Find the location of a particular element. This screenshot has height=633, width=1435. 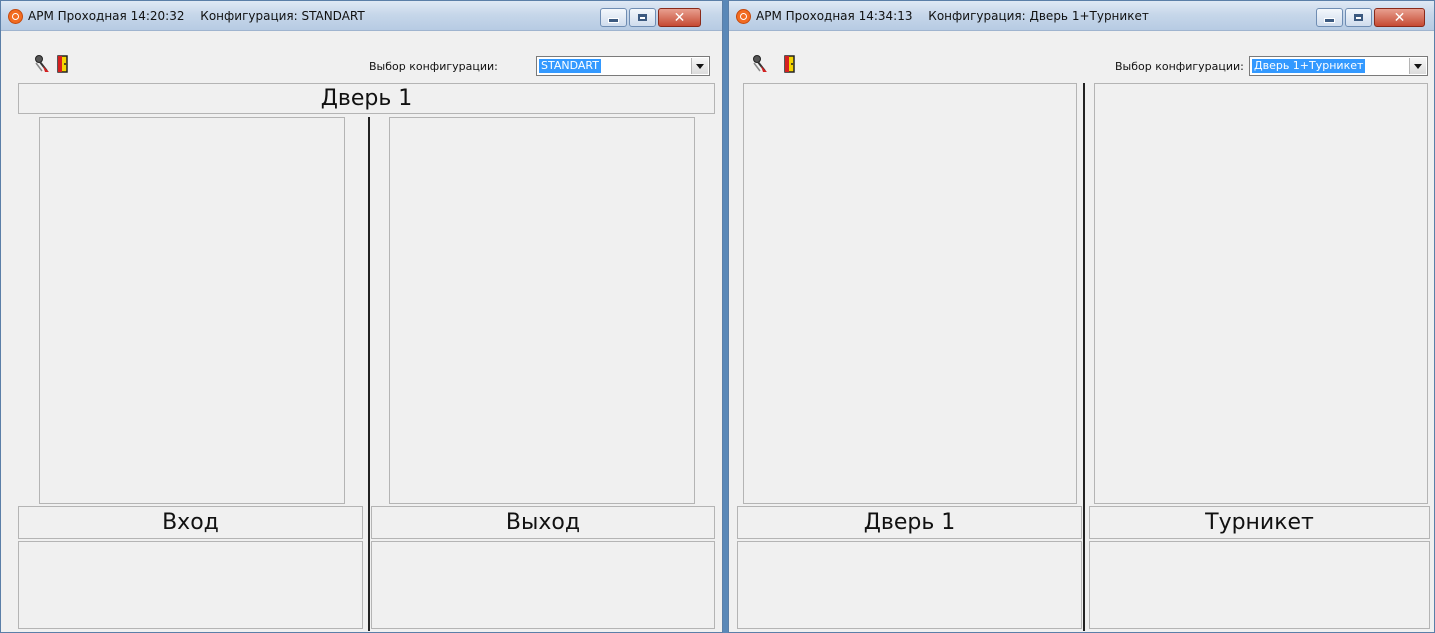

title-app-time: АРМ Проходная 14:34:13 is located at coordinates (834, 16).